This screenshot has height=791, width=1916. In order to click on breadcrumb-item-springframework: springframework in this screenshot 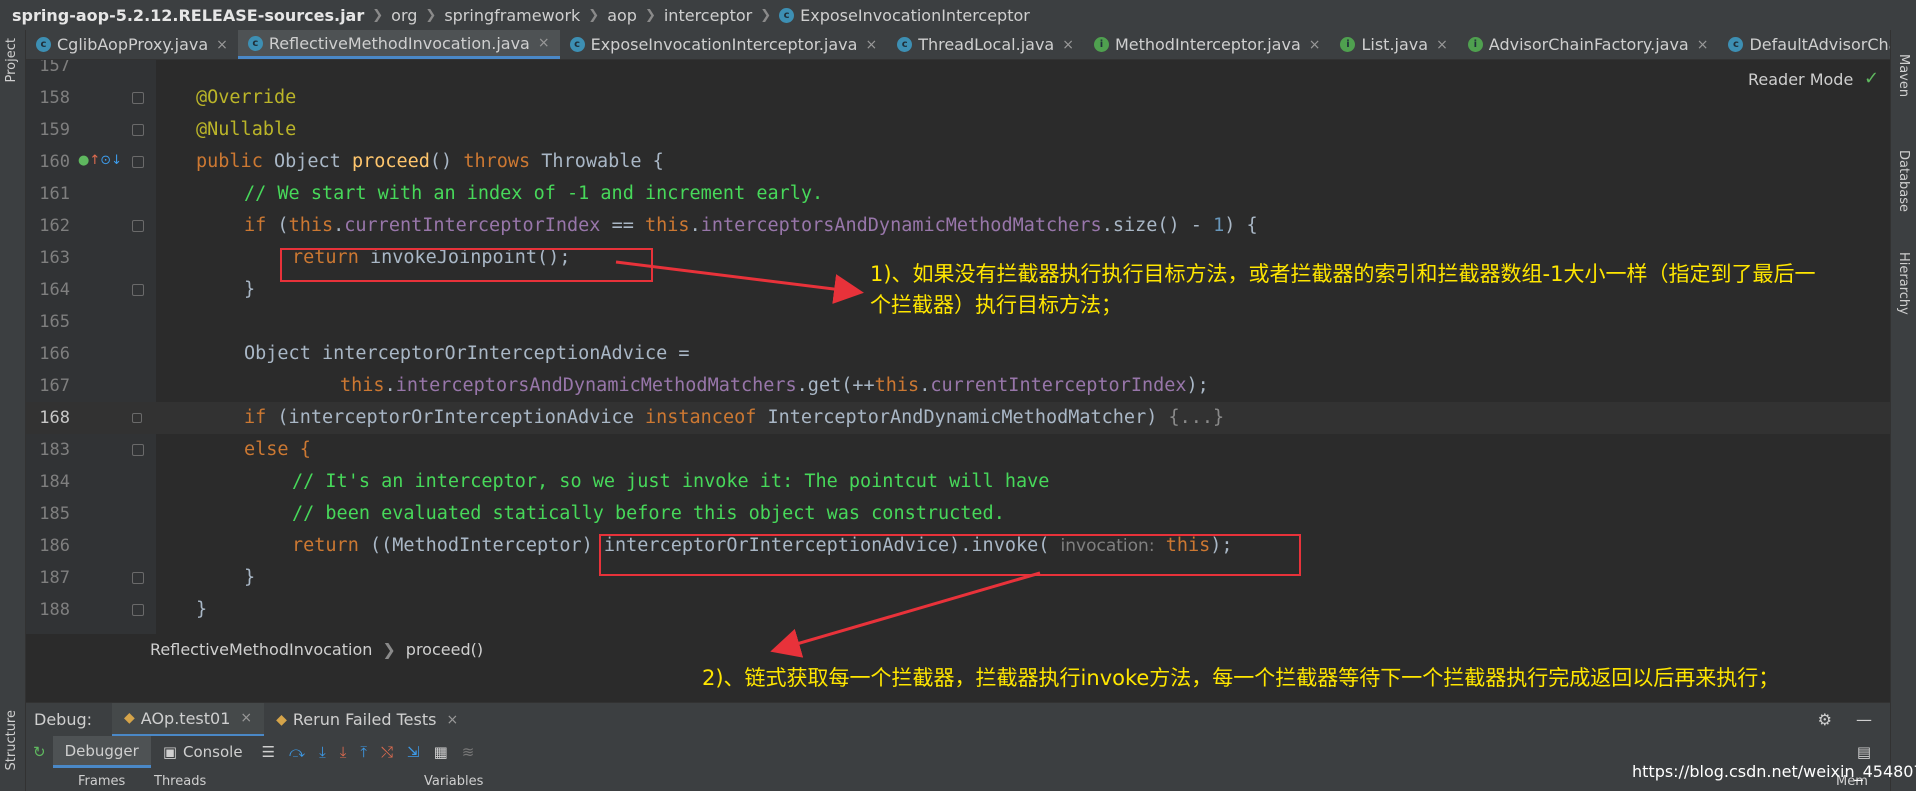, I will do `click(512, 15)`.